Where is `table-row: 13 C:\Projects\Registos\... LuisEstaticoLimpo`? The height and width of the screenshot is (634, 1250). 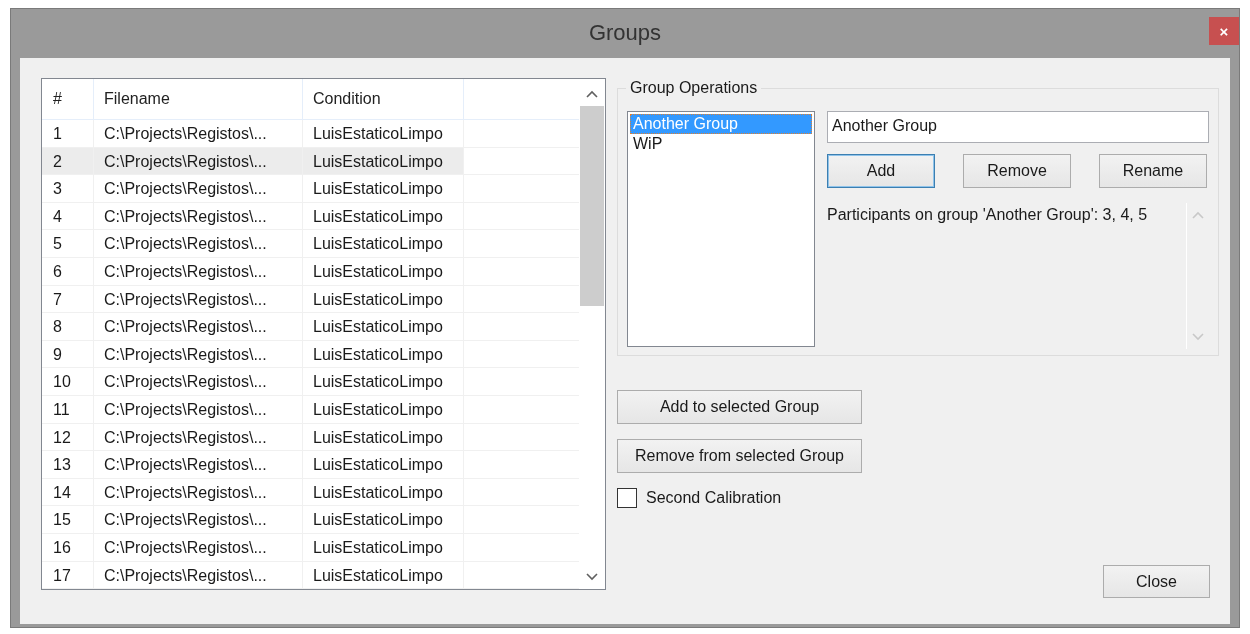 table-row: 13 C:\Projects\Registos\... LuisEstaticoLimpo is located at coordinates (253, 464).